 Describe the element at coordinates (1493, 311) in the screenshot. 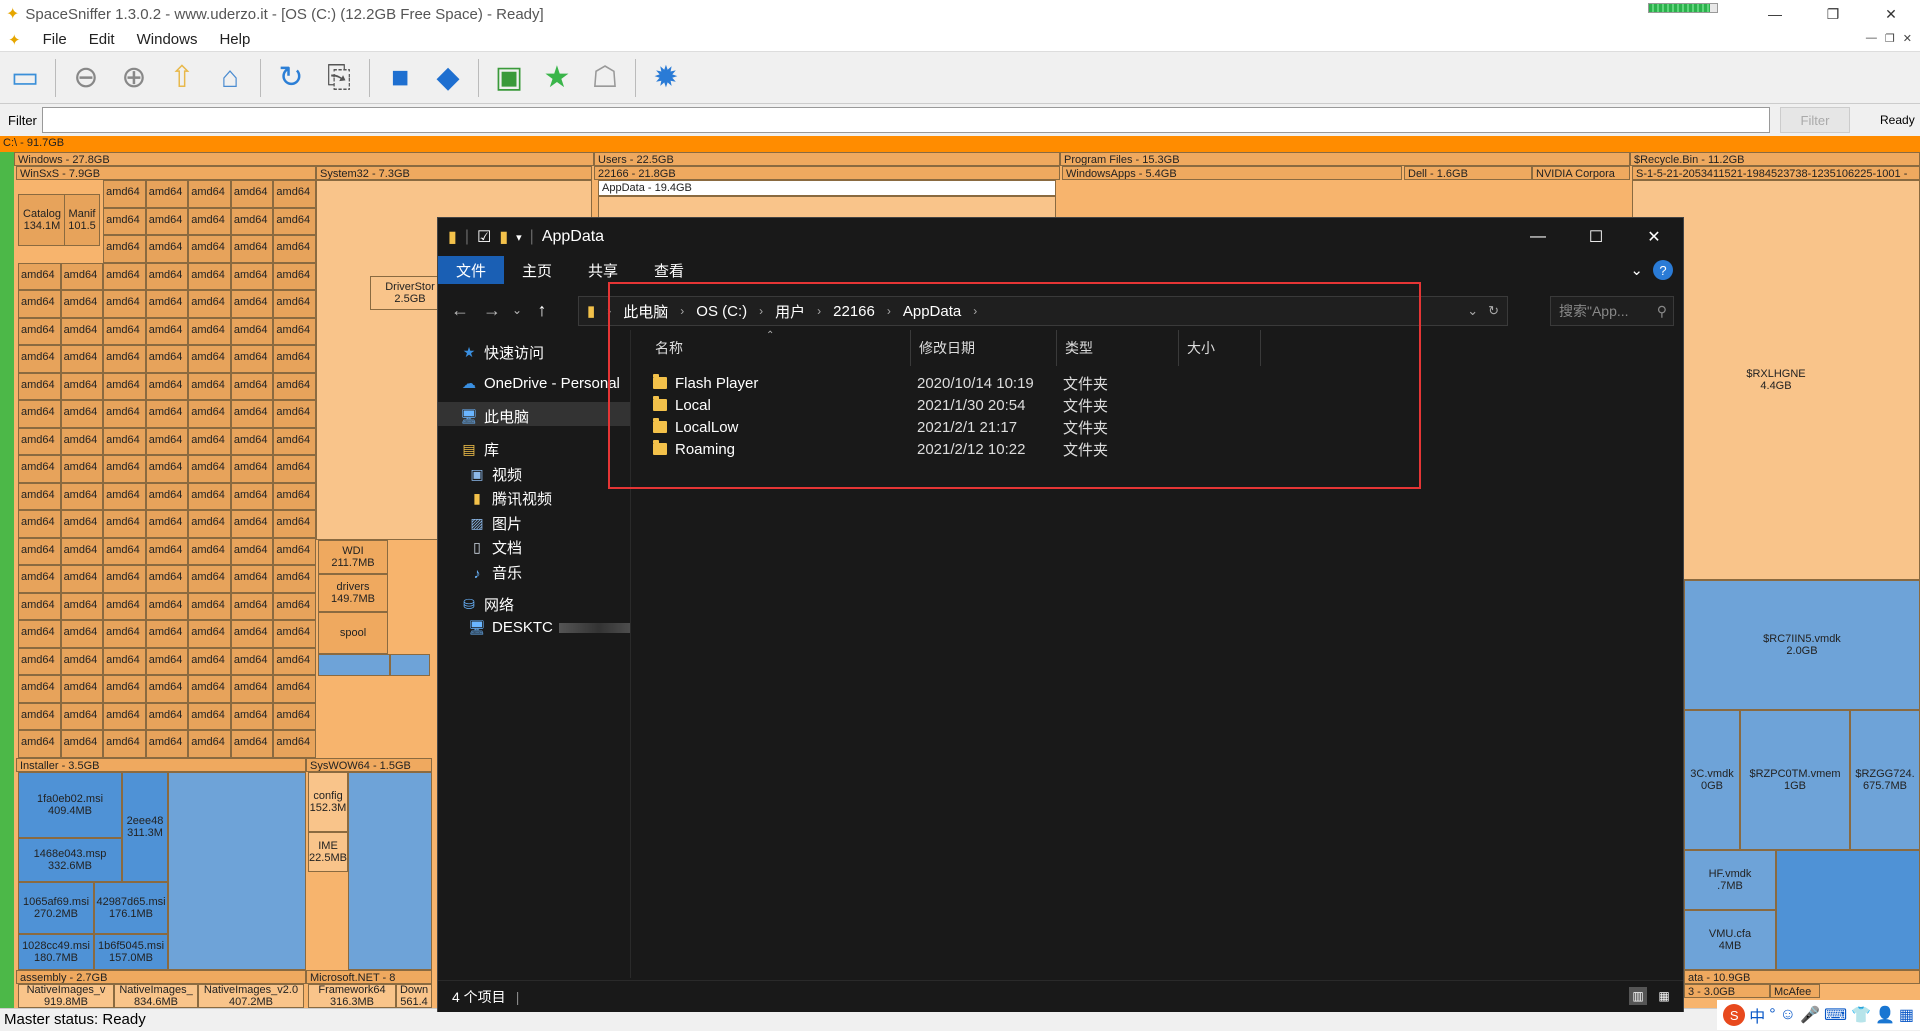

I see `refresh-icon: ↻` at that location.